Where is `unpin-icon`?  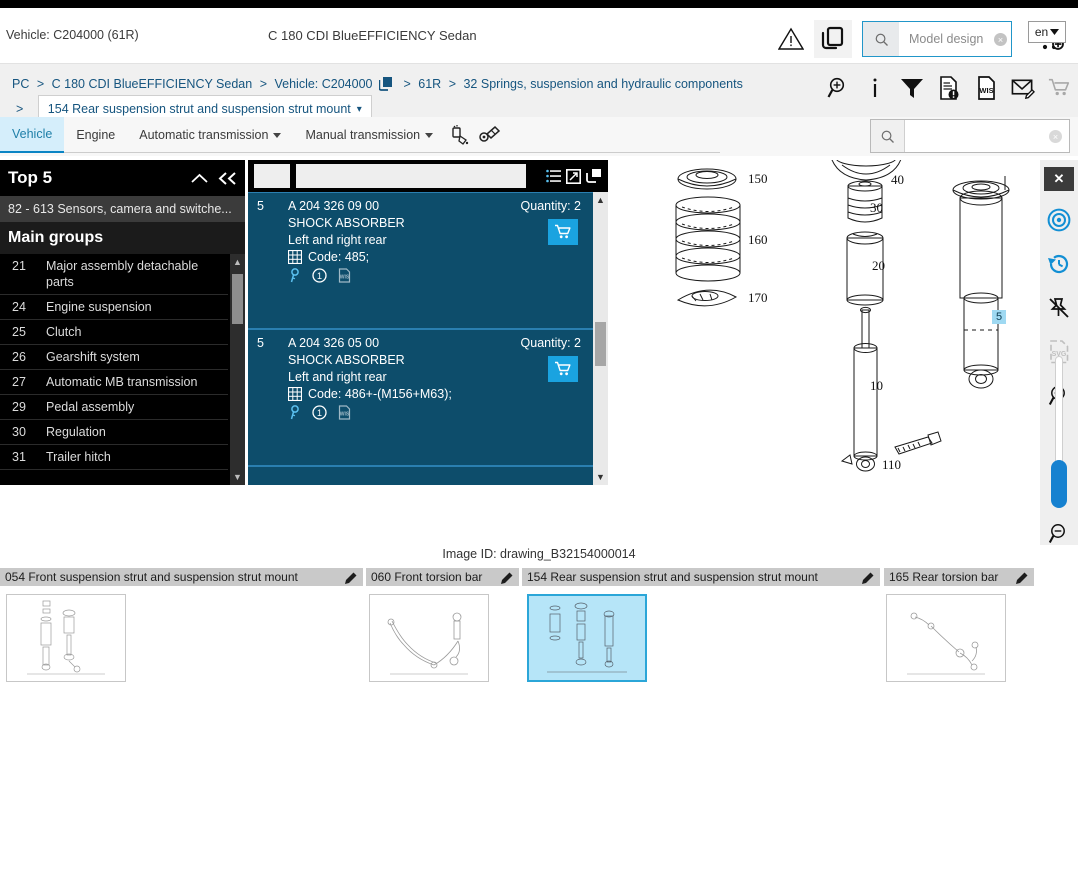 unpin-icon is located at coordinates (1059, 308).